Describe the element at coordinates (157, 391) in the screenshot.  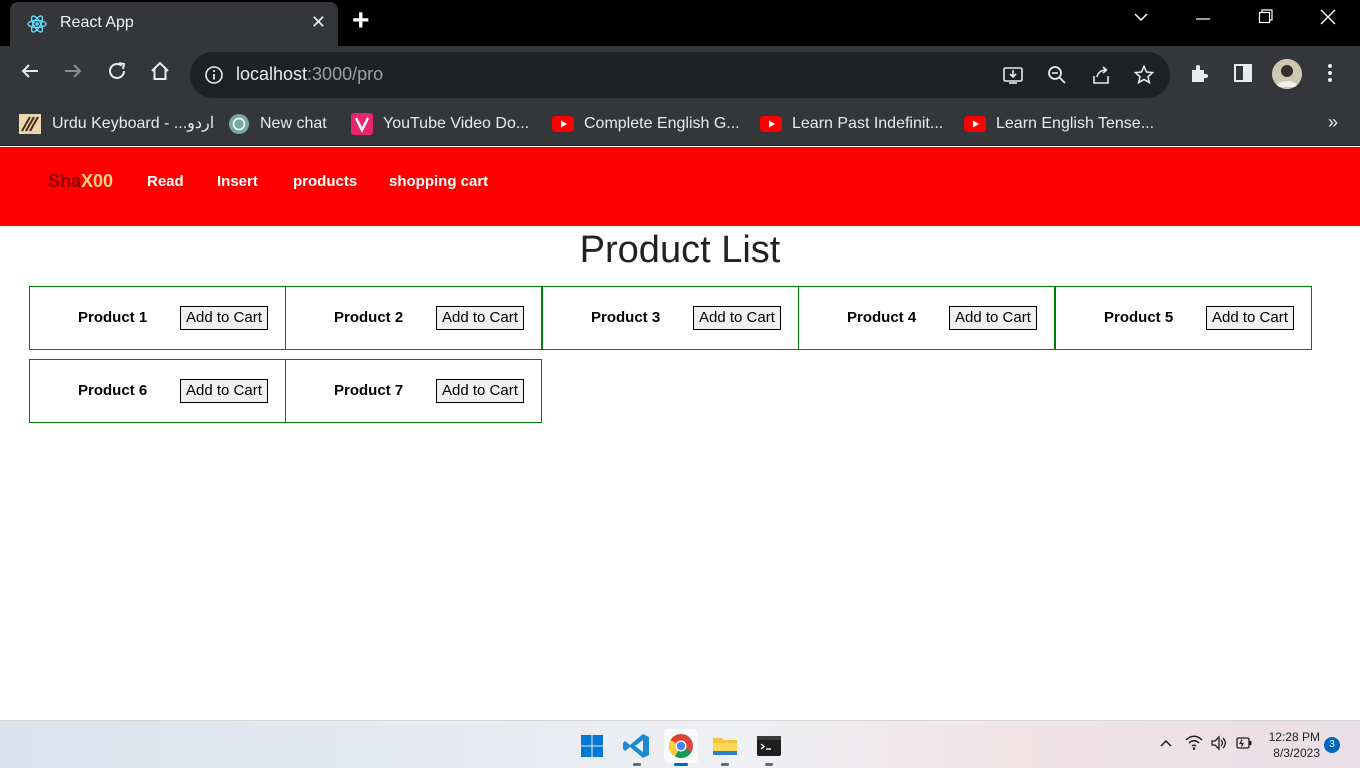
I see `product-card: Product 6 Add to Cart` at that location.